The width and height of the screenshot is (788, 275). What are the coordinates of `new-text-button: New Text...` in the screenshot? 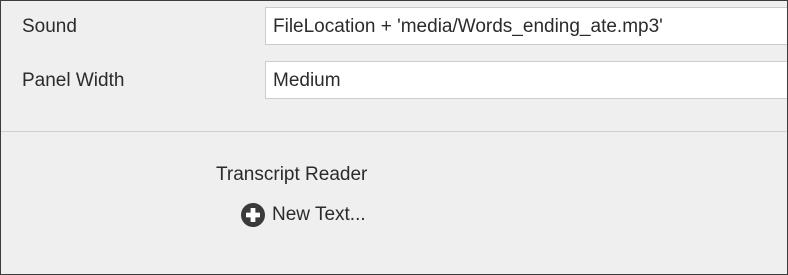 It's located at (303, 215).